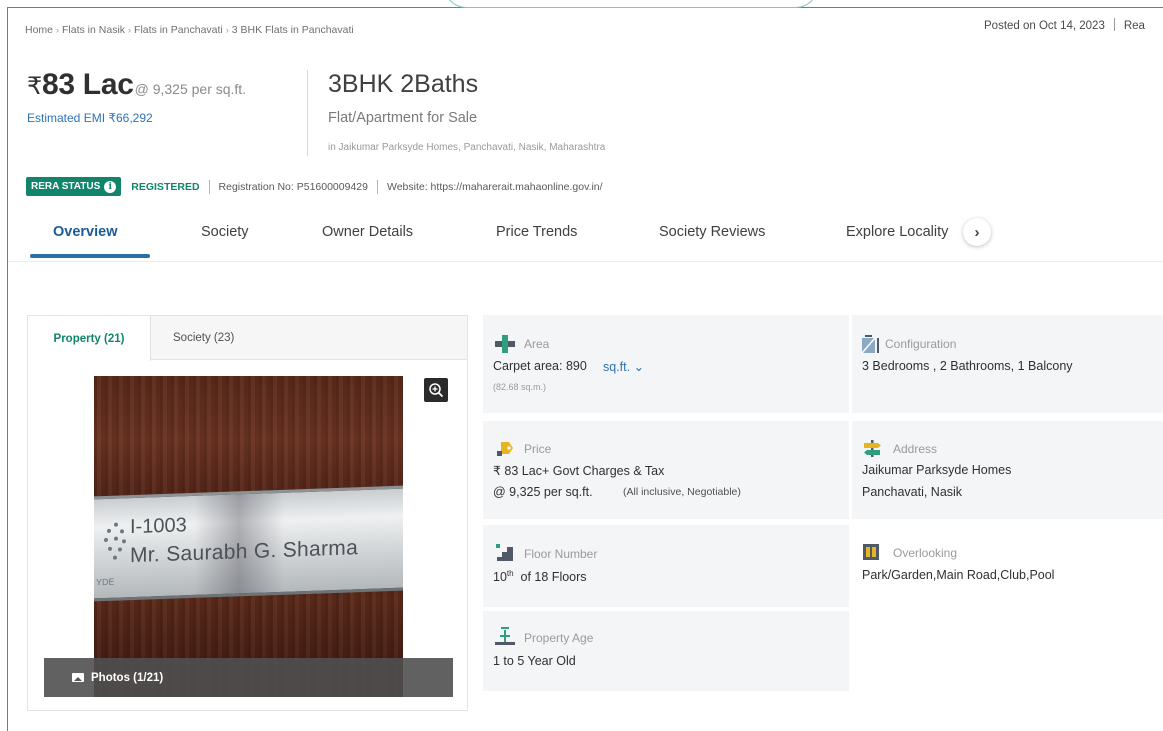  What do you see at coordinates (871, 552) in the screenshot?
I see `window-icon` at bounding box center [871, 552].